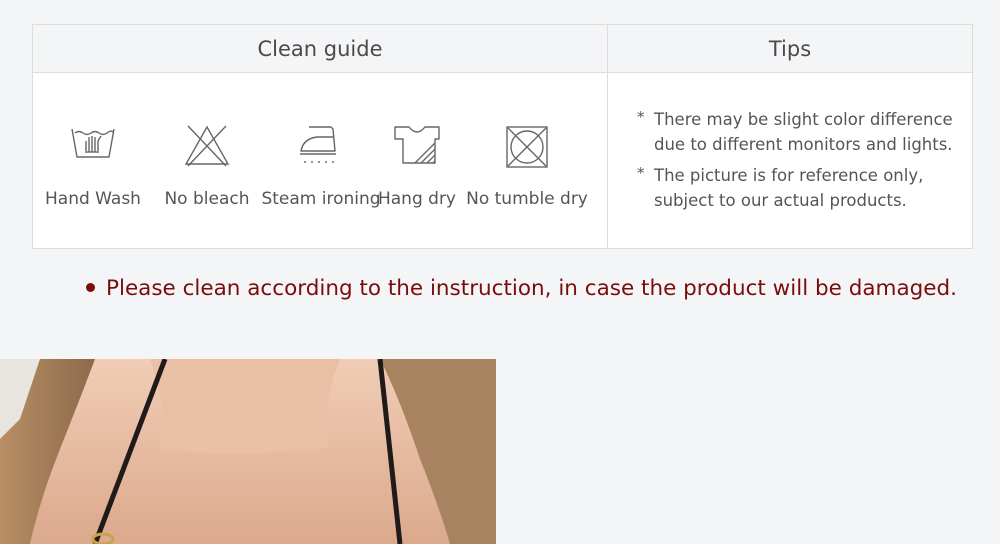 Image resolution: width=1000 pixels, height=544 pixels. I want to click on care-item-hang-dry: Hang dry, so click(417, 161).